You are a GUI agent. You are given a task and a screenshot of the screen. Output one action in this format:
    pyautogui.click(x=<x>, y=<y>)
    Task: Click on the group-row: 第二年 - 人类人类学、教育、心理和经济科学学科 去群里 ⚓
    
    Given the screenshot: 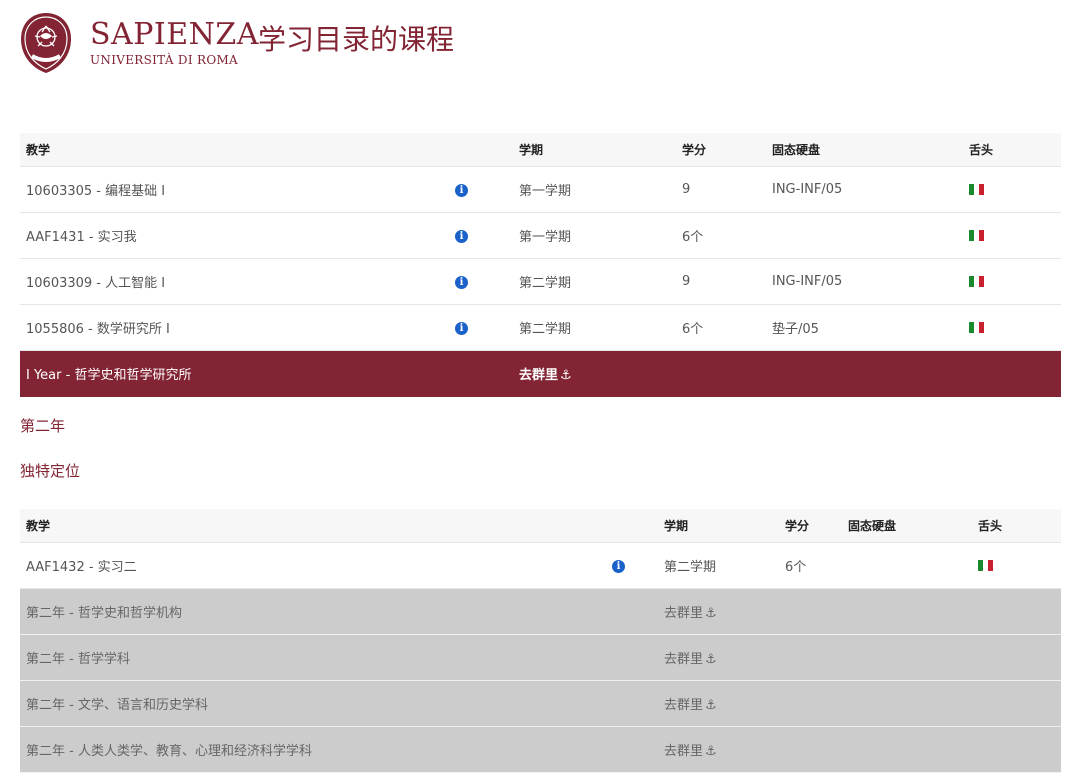 What is the action you would take?
    pyautogui.click(x=540, y=749)
    